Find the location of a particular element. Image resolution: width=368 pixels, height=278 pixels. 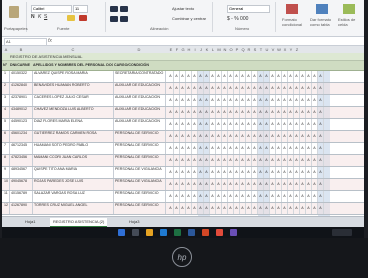

name-cell: BENAVIDES HUAMAN ROBERTO is located at coordinates (73, 88).